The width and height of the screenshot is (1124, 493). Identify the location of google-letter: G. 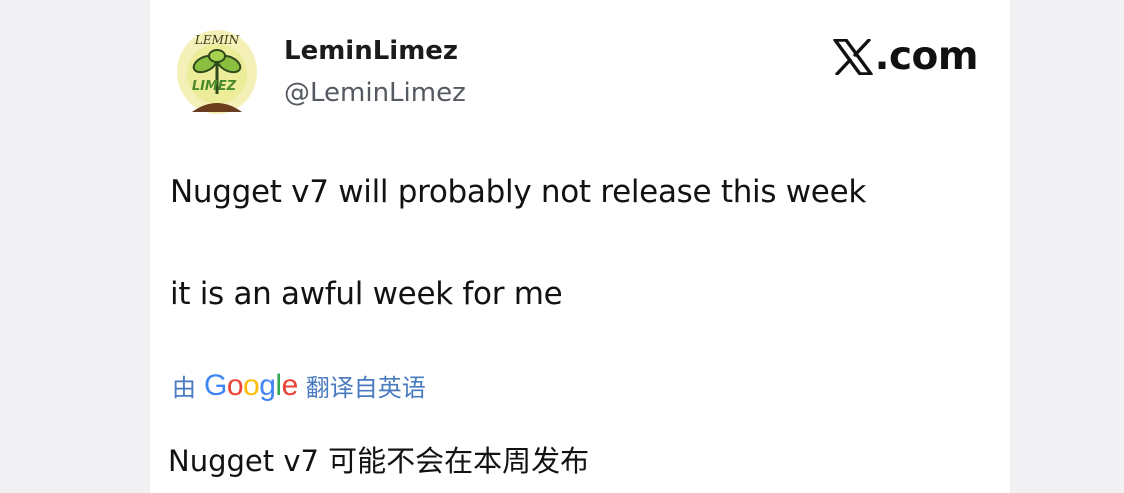
(215, 385).